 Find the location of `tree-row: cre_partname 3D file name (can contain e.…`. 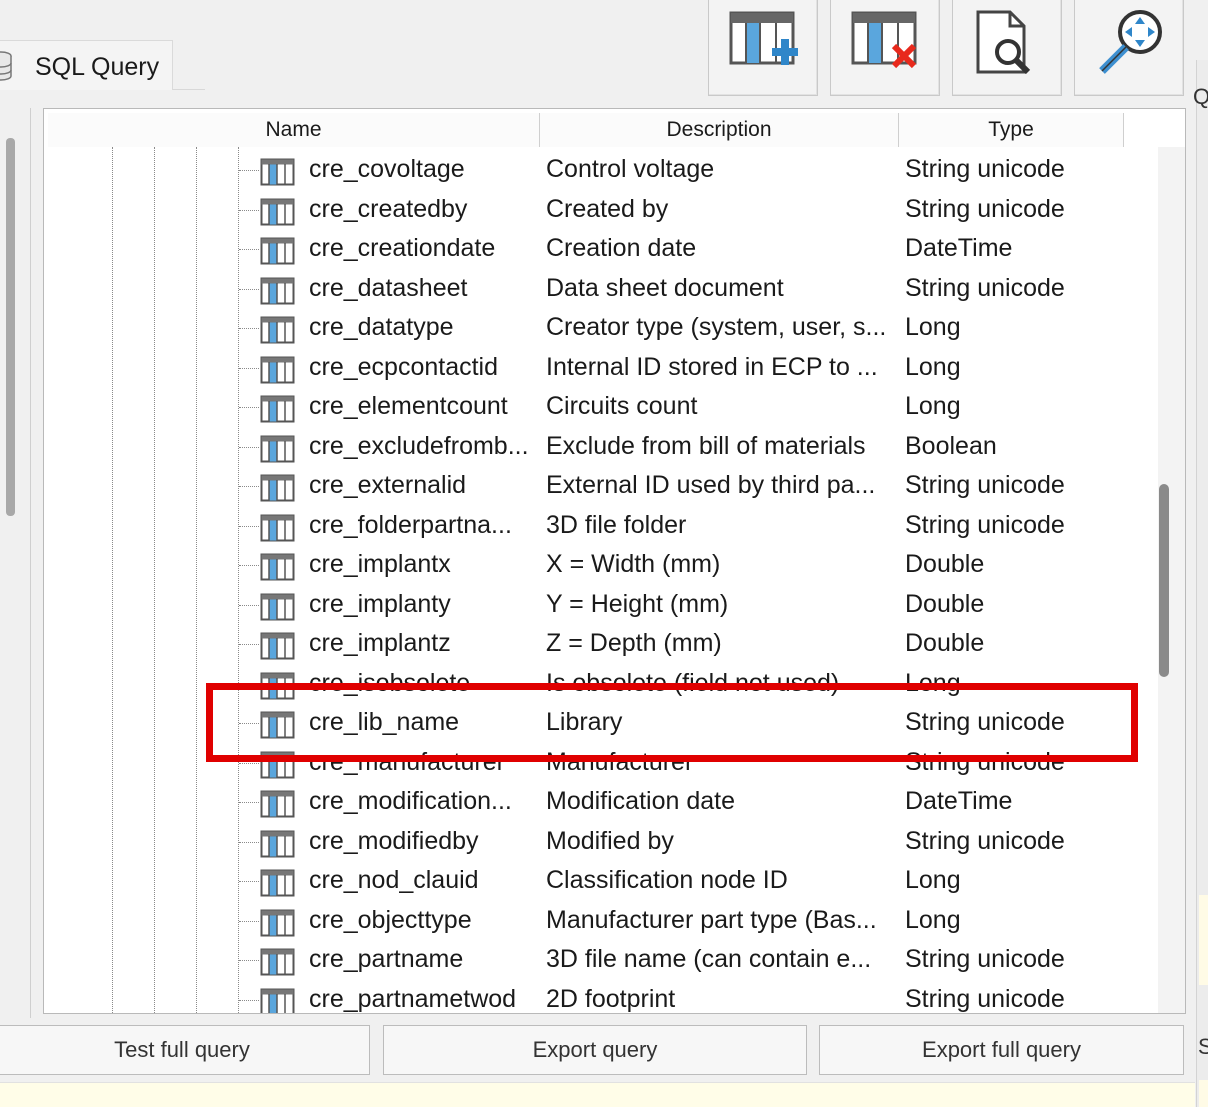

tree-row: cre_partname 3D file name (can contain e.… is located at coordinates (599, 960).